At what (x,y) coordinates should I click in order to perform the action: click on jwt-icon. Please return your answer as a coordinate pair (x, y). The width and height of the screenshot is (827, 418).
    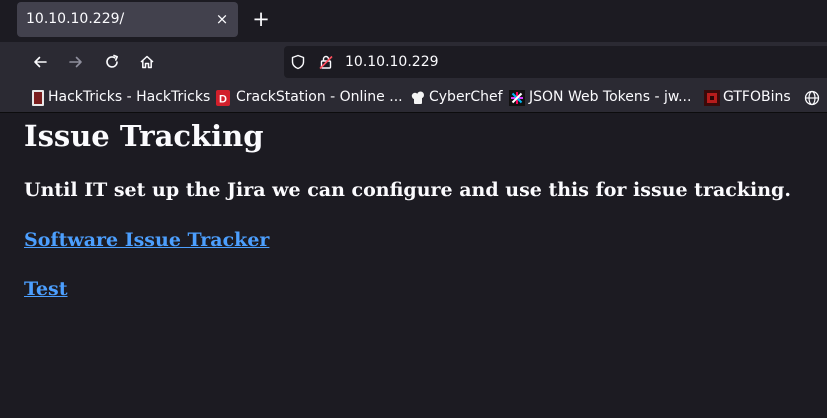
    Looking at the image, I should click on (517, 98).